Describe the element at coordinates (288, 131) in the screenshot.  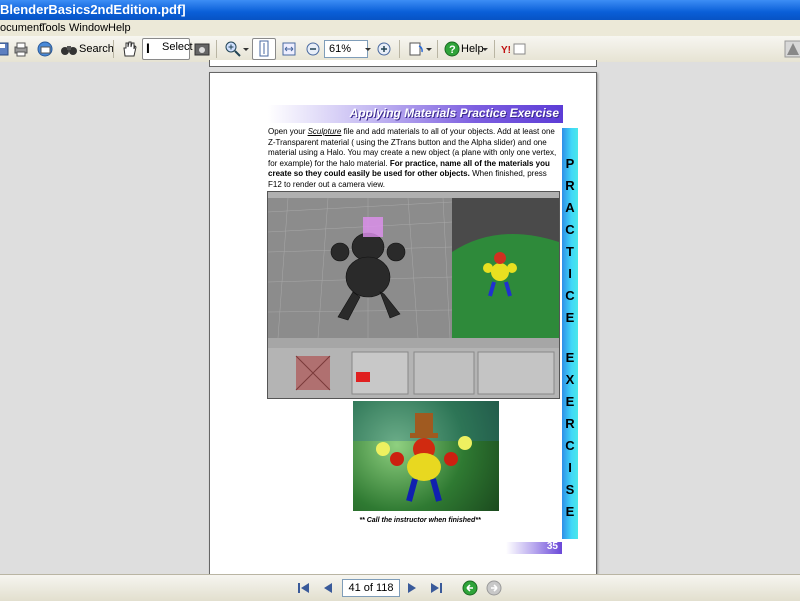
I see `body-text: Open your` at that location.